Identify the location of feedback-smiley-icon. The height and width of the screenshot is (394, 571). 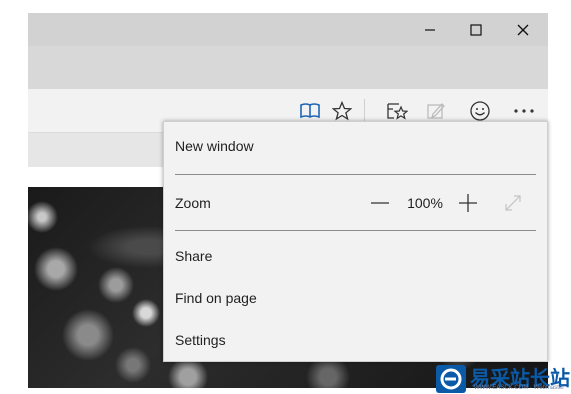
(480, 111).